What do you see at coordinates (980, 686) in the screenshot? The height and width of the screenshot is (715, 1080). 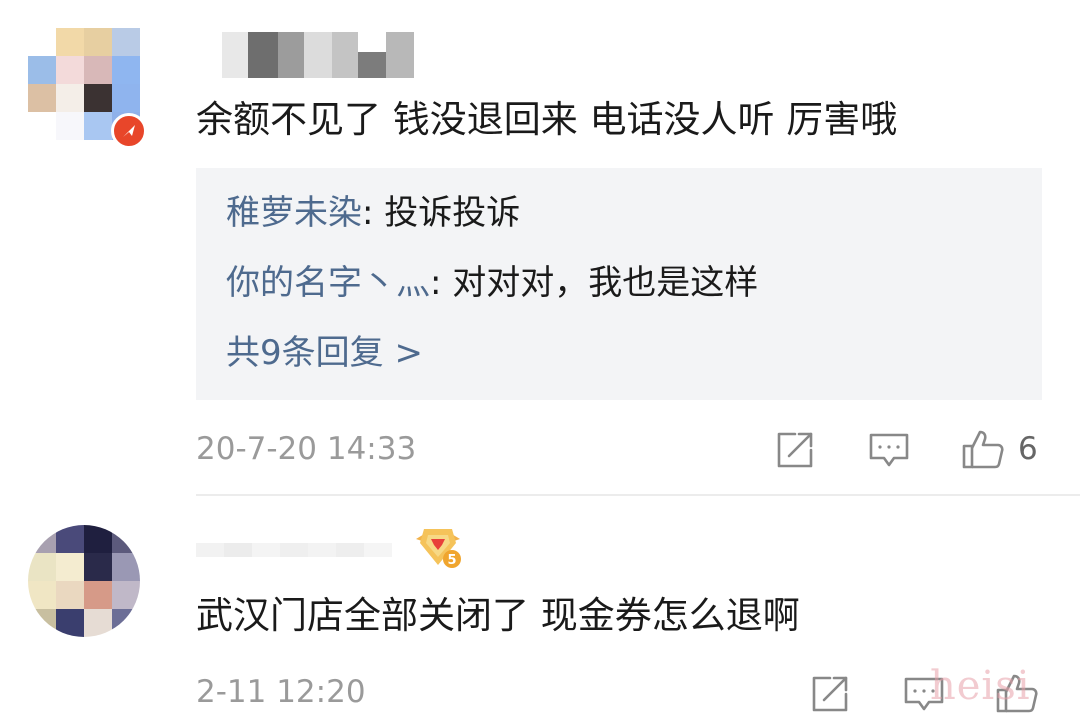 I see `watermark: heisi` at bounding box center [980, 686].